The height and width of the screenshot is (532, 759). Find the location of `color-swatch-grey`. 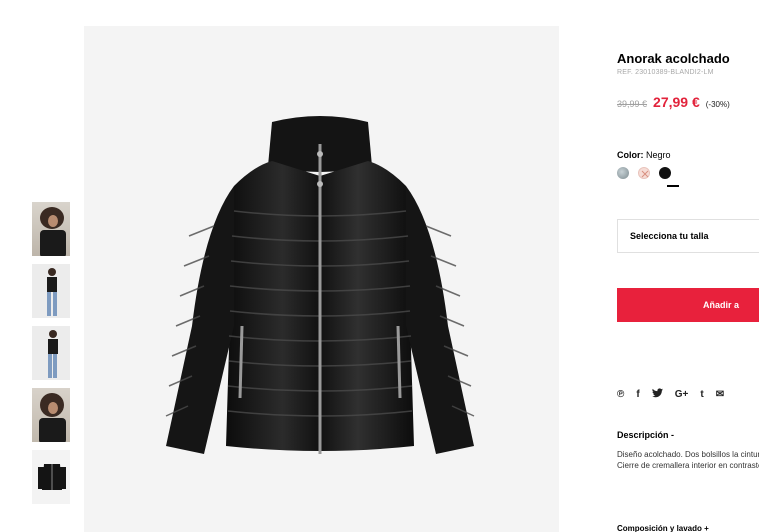

color-swatch-grey is located at coordinates (623, 173).